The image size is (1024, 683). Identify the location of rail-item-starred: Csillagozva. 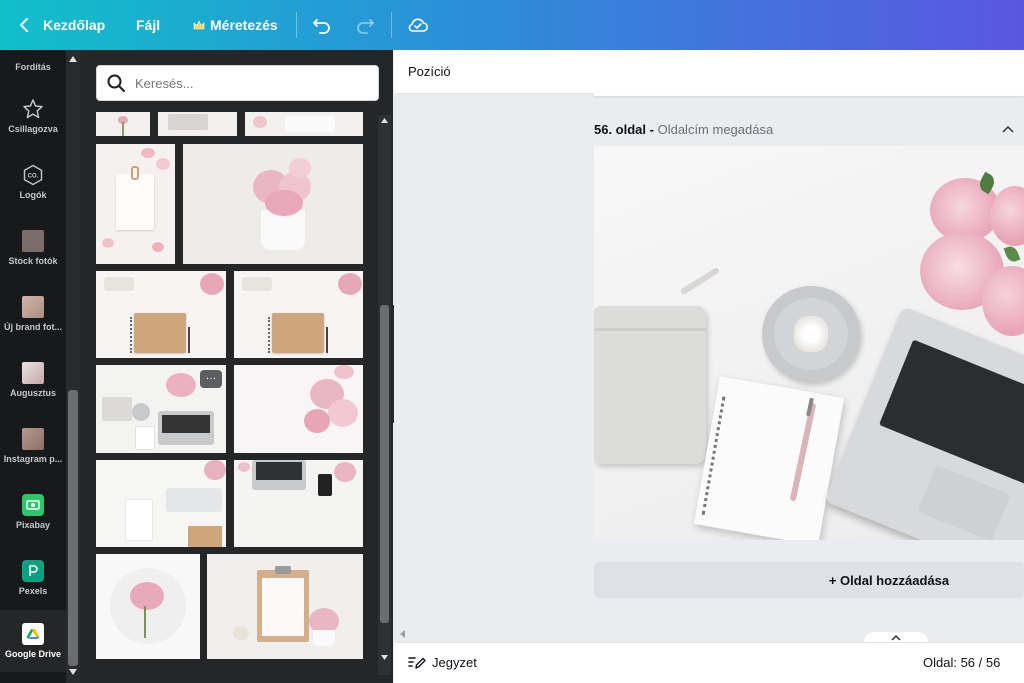
(33, 116).